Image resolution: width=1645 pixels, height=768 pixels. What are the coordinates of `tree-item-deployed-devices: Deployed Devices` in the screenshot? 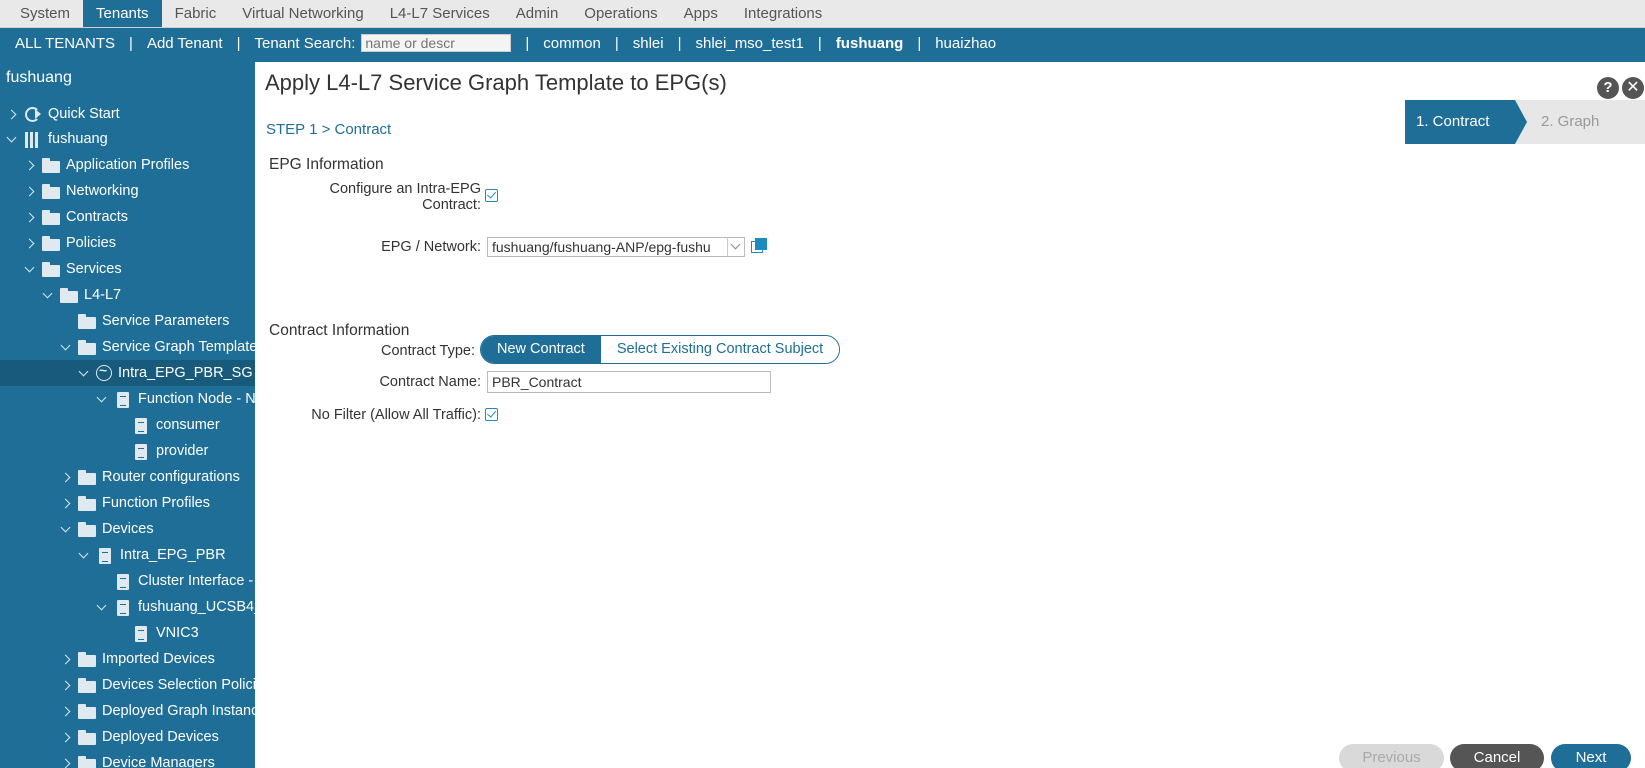 It's located at (127, 737).